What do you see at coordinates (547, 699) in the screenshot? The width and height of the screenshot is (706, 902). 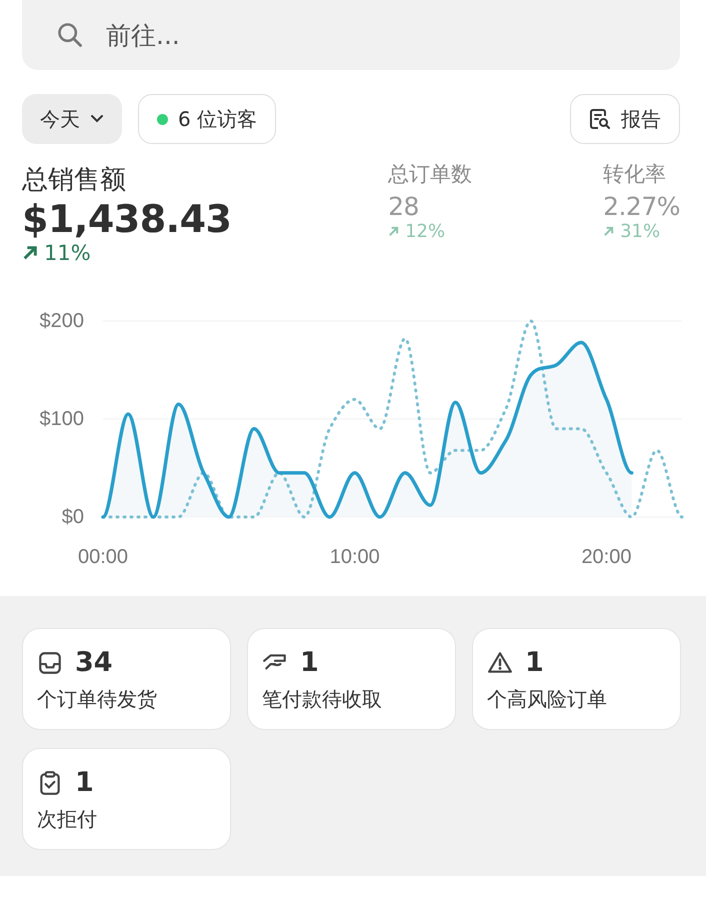 I see `task-label: 个高风险订单` at bounding box center [547, 699].